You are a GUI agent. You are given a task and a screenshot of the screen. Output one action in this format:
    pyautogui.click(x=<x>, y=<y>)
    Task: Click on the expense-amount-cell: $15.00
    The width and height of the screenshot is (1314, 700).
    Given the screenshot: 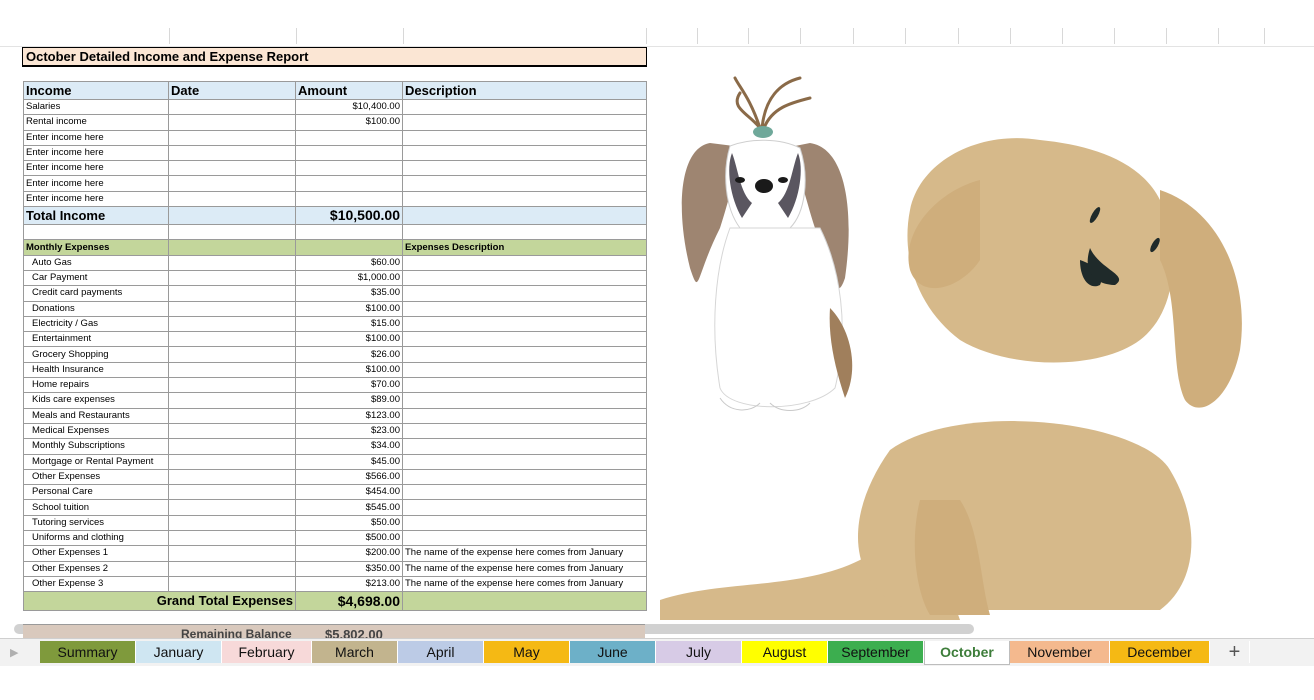 What is the action you would take?
    pyautogui.click(x=349, y=324)
    